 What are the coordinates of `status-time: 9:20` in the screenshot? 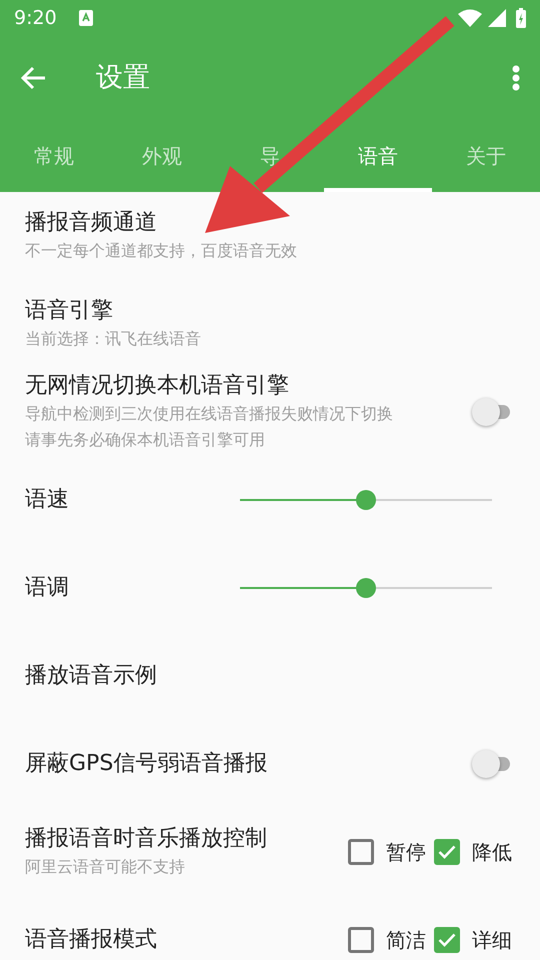 It's located at (35, 18).